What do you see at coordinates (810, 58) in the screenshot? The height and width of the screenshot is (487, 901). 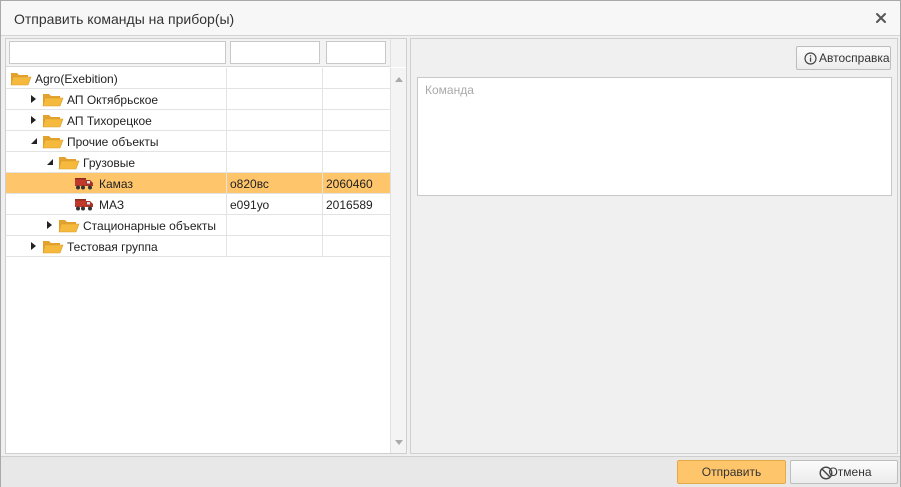 I see `info-icon` at bounding box center [810, 58].